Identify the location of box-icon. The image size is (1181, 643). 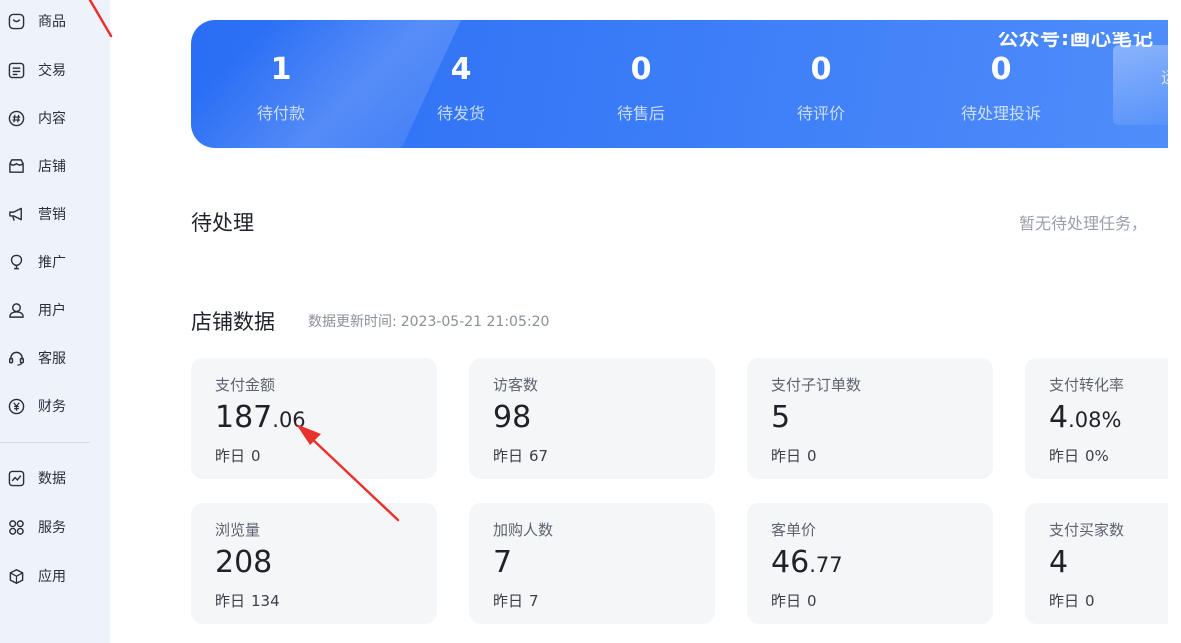
(16, 576).